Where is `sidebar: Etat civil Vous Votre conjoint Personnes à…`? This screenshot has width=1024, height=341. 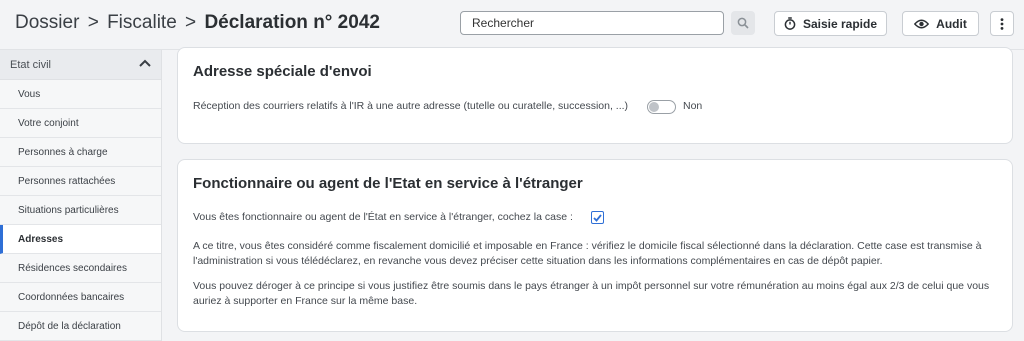
sidebar: Etat civil Vous Votre conjoint Personnes à… is located at coordinates (81, 195).